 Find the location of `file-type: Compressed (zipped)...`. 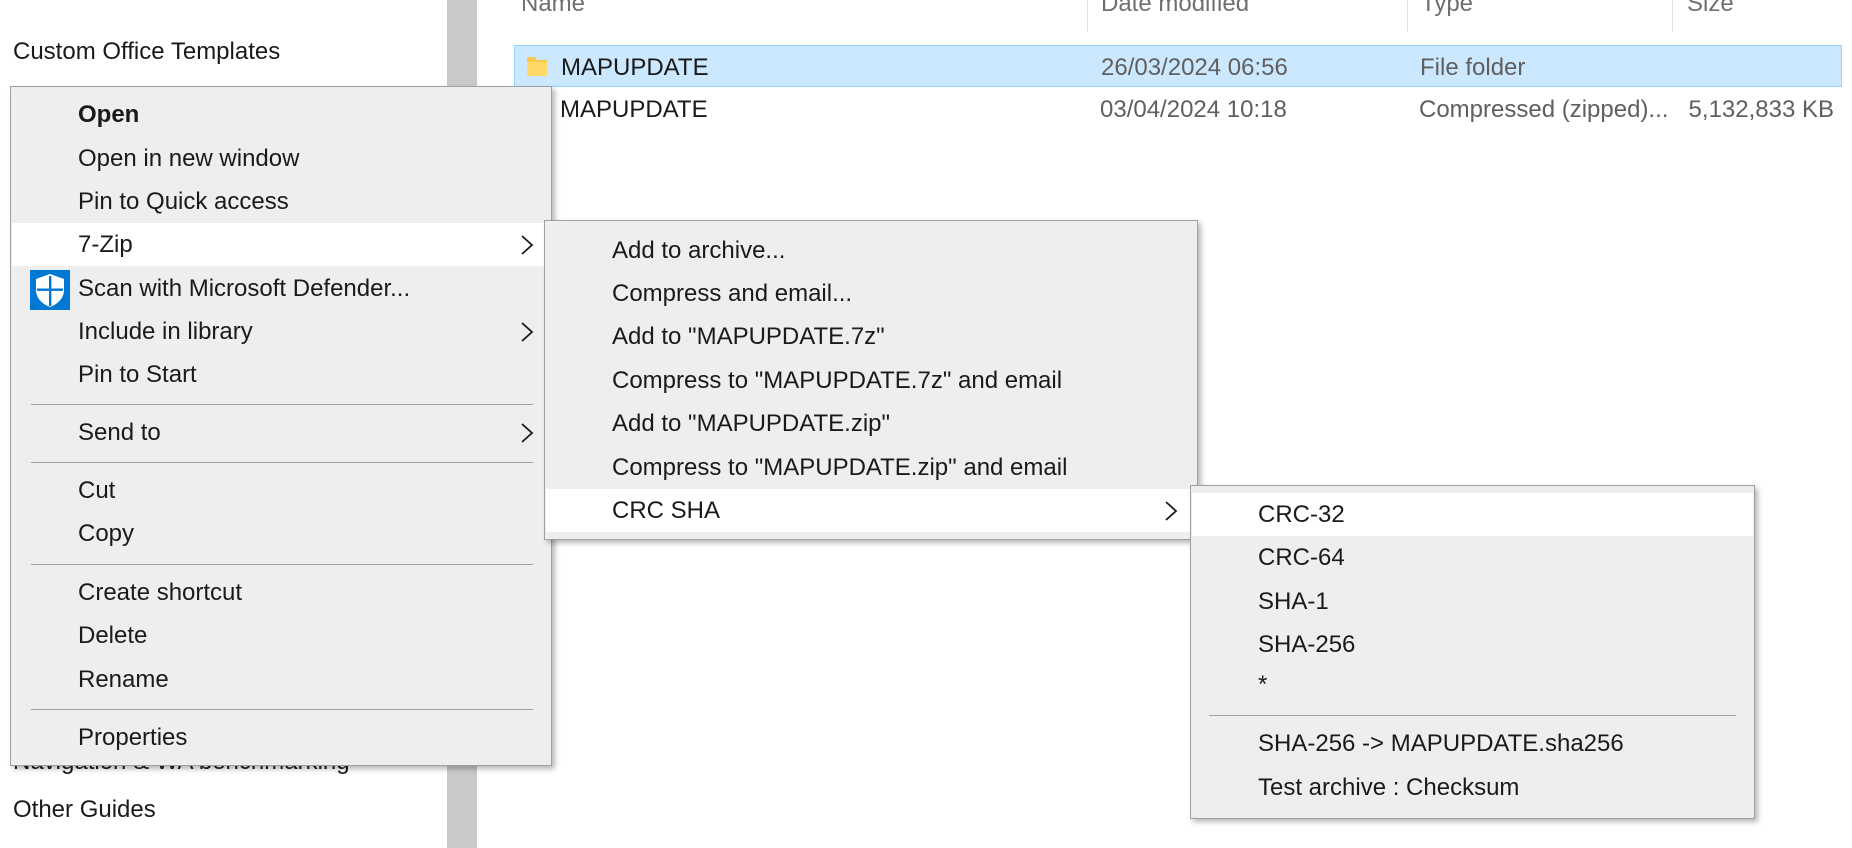

file-type: Compressed (zipped)... is located at coordinates (1544, 109).